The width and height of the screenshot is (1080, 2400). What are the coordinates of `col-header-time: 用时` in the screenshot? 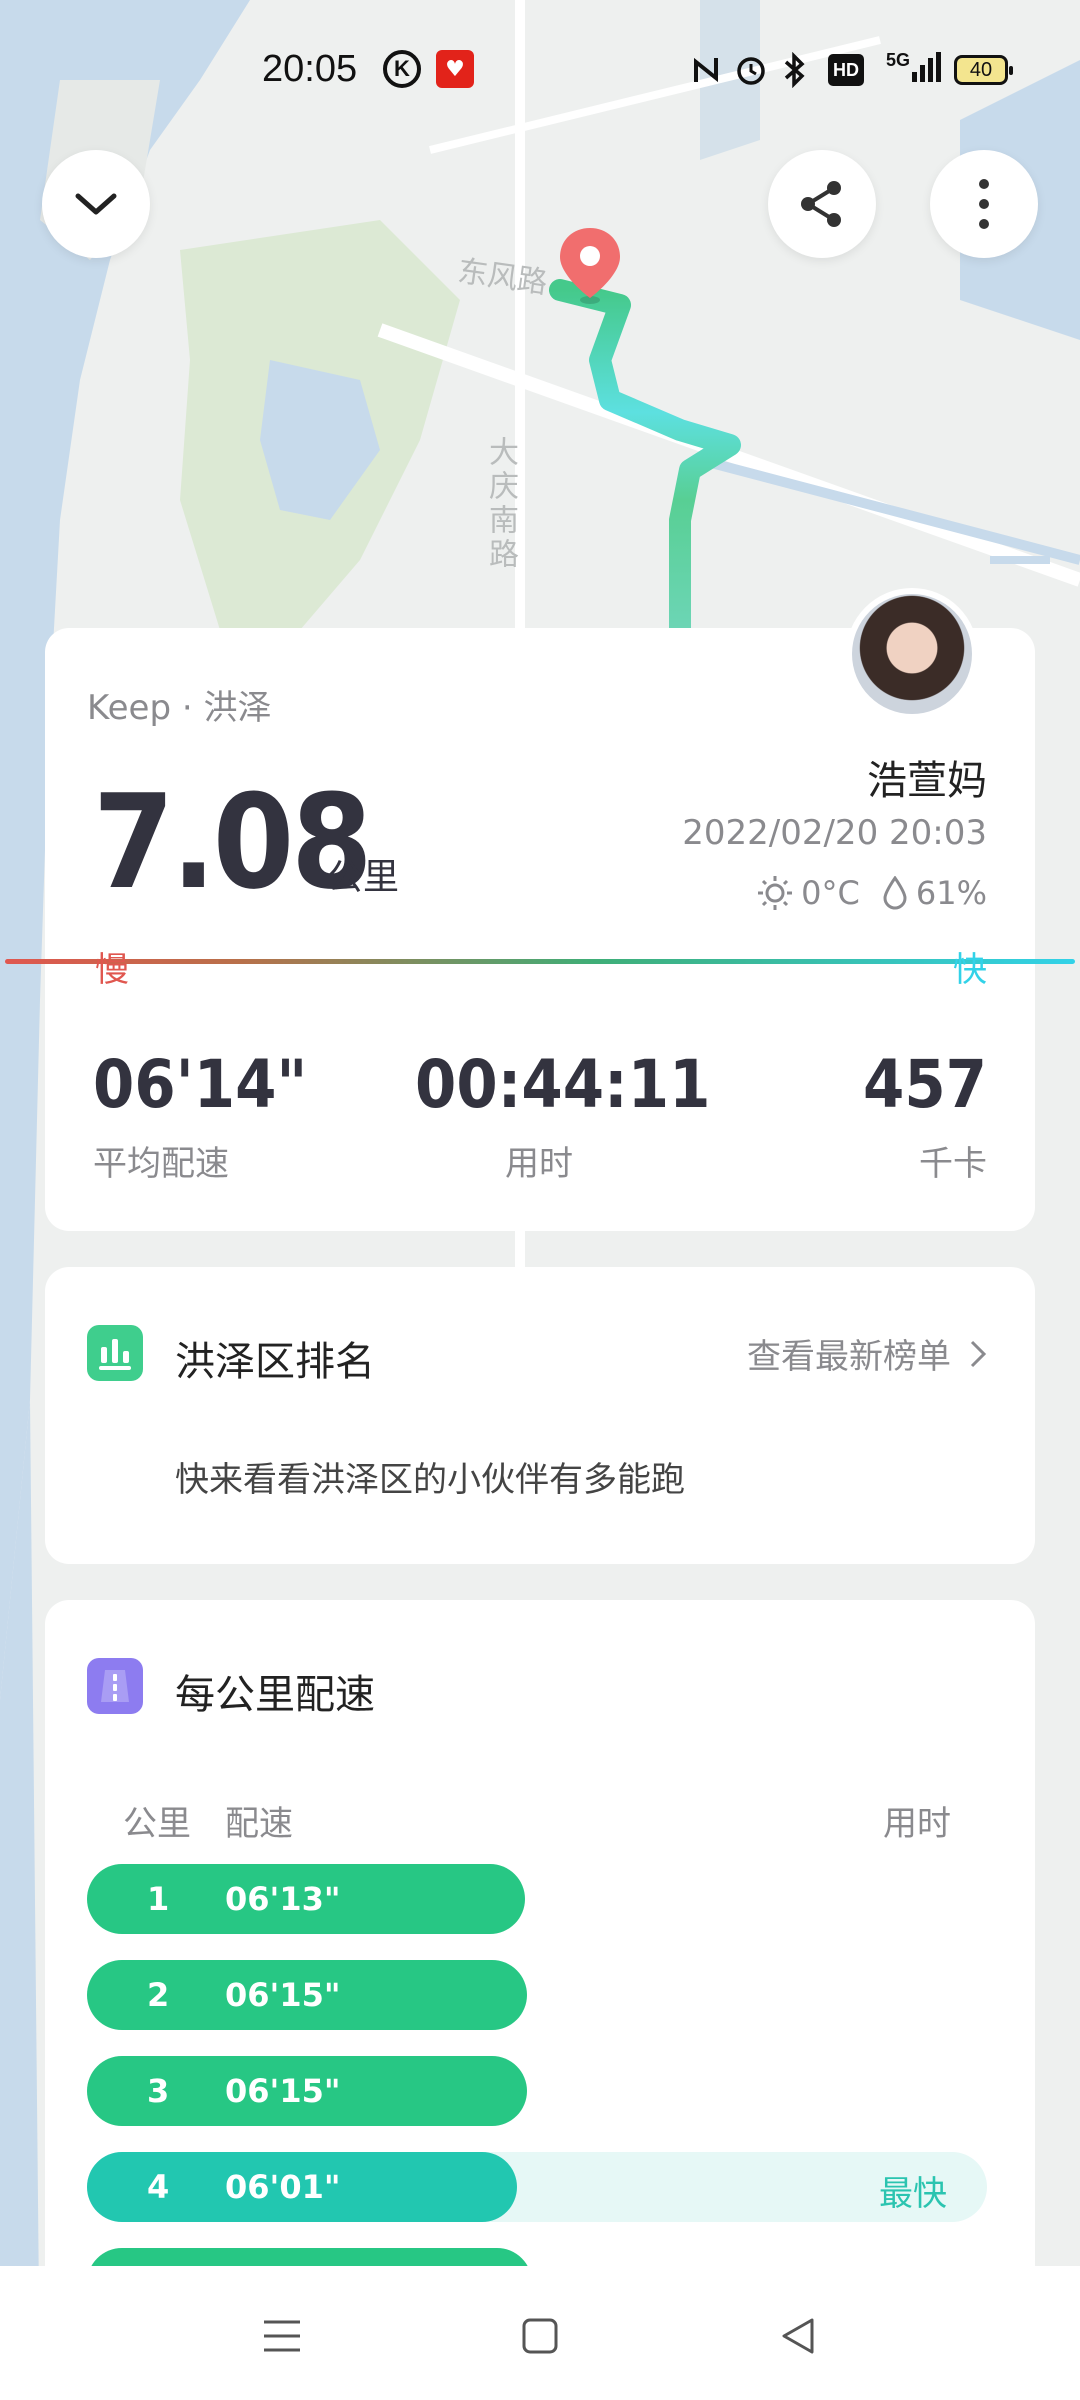 It's located at (917, 1824).